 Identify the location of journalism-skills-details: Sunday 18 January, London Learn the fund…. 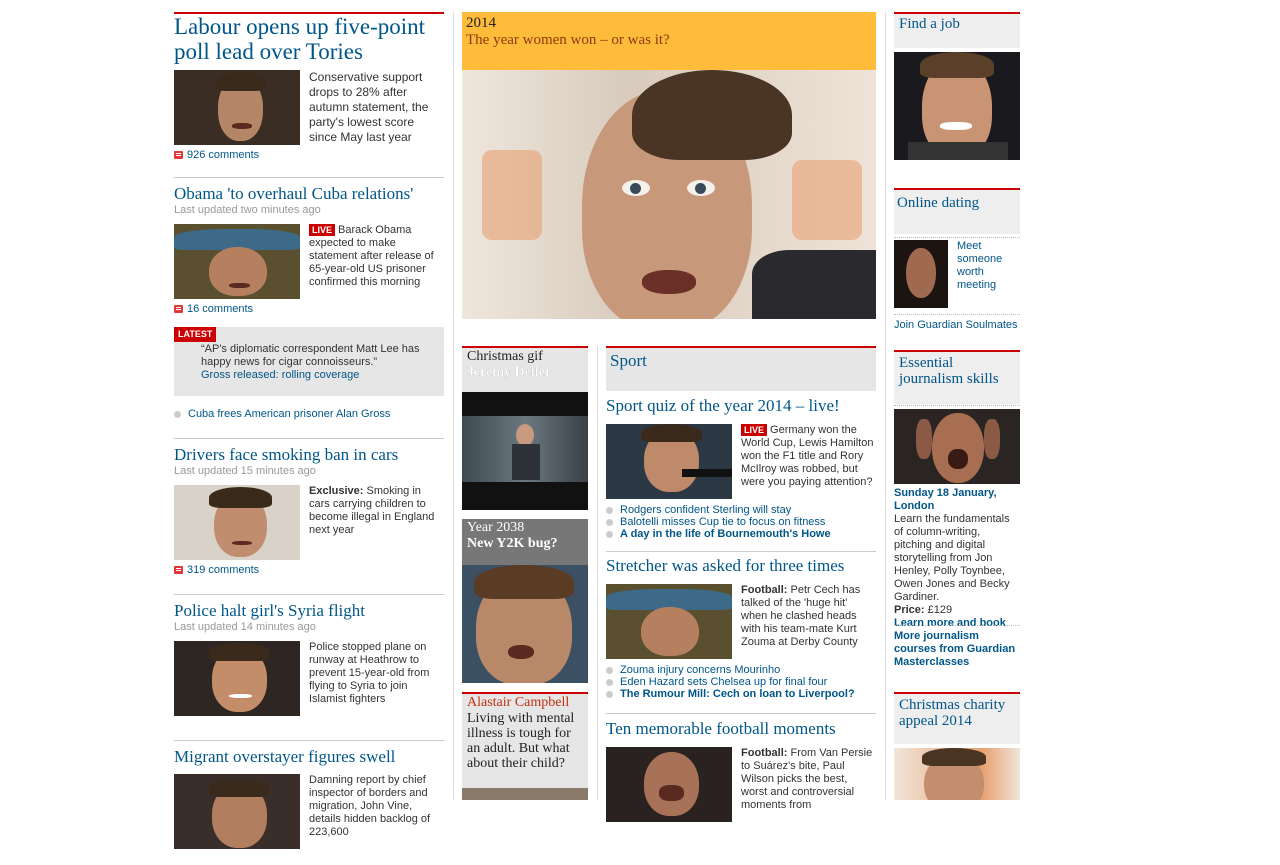
(957, 558).